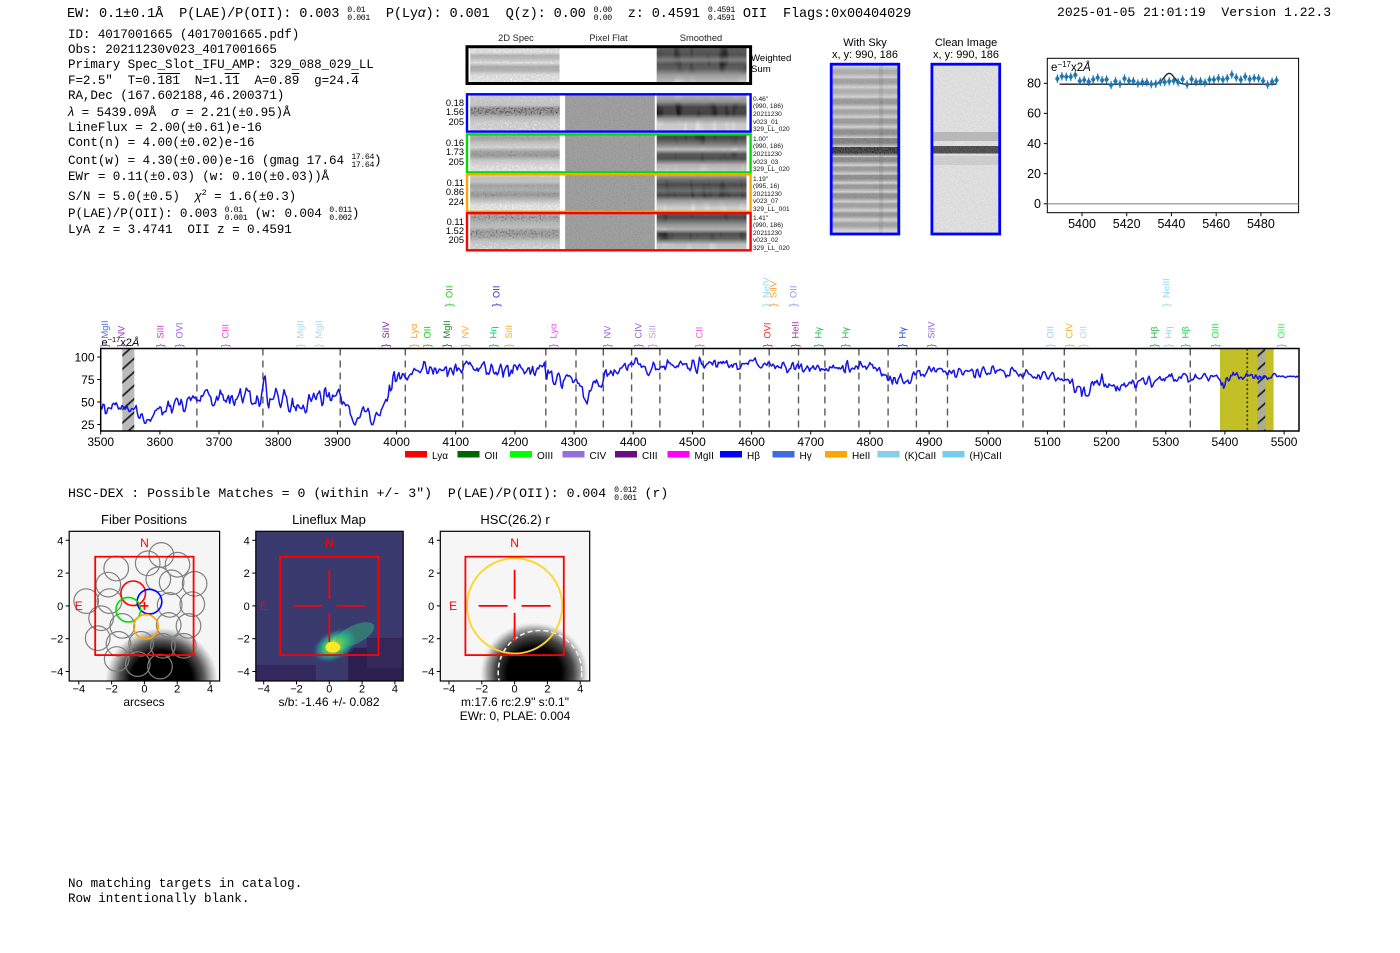  What do you see at coordinates (1261, 224) in the screenshot?
I see `svg-text: 5480` at bounding box center [1261, 224].